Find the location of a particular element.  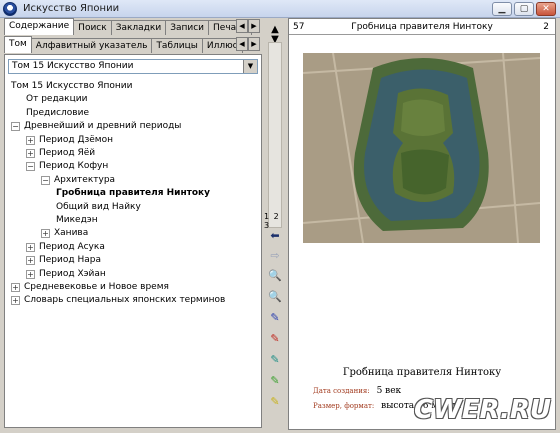

tree-item: От редакции is located at coordinates (56, 99).